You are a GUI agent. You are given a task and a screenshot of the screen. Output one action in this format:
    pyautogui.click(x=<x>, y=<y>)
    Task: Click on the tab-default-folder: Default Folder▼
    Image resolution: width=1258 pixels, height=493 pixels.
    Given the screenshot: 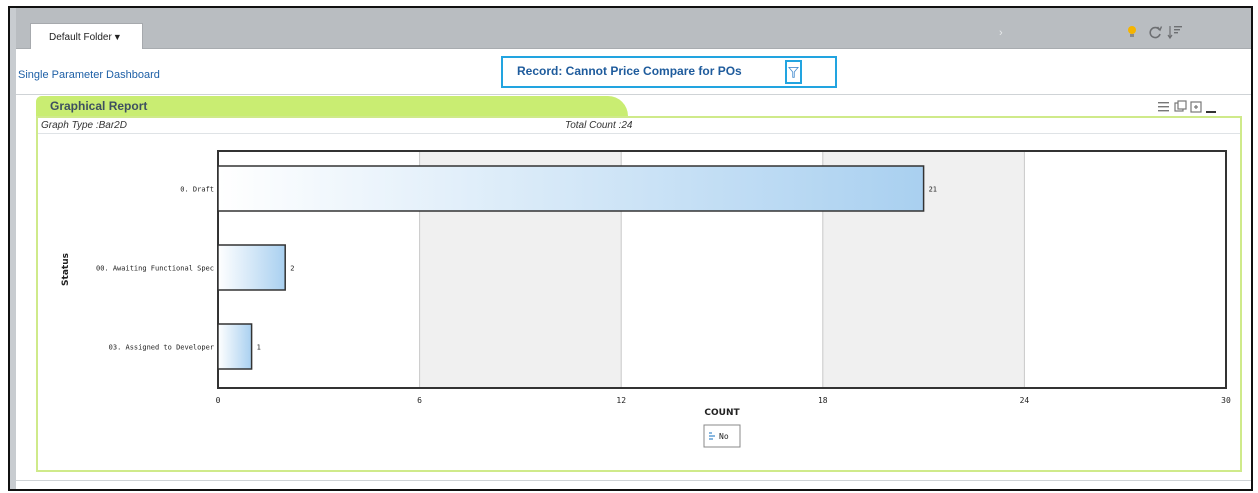 What is the action you would take?
    pyautogui.click(x=86, y=36)
    